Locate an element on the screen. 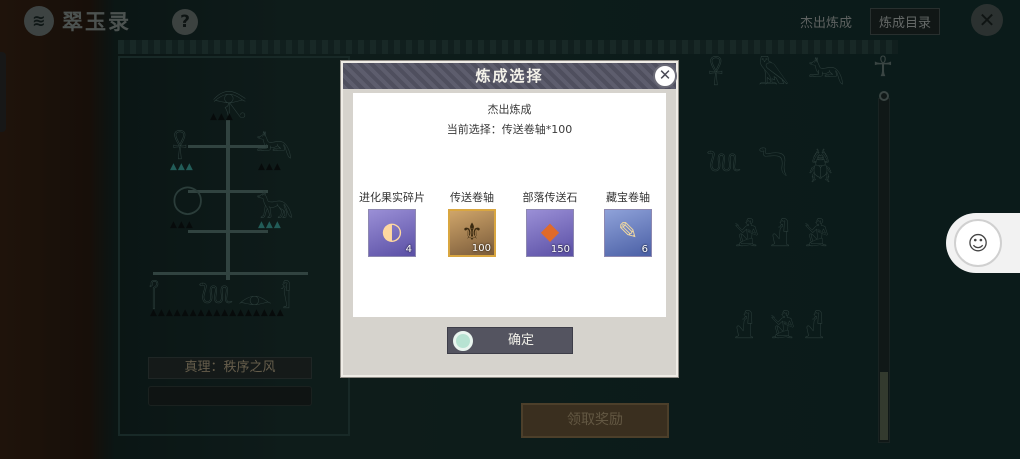 The width and height of the screenshot is (1020, 459). item-slot: ◆ 150 is located at coordinates (550, 233).